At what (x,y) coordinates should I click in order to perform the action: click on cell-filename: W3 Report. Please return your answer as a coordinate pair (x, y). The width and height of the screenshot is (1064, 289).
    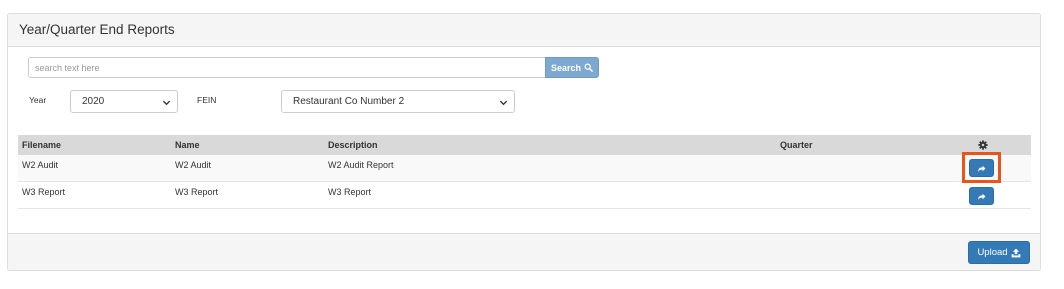
    Looking at the image, I should click on (44, 192).